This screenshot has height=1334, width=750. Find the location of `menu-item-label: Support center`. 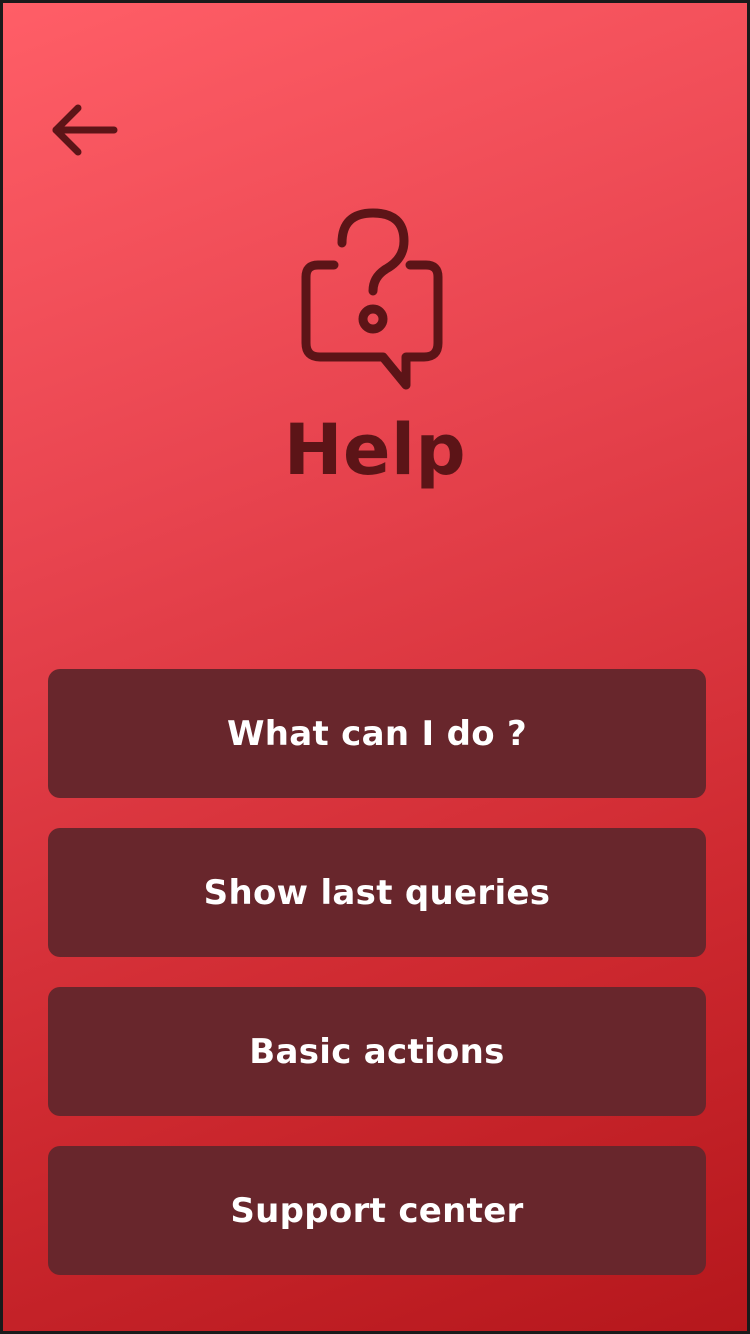

menu-item-label: Support center is located at coordinates (377, 1210).